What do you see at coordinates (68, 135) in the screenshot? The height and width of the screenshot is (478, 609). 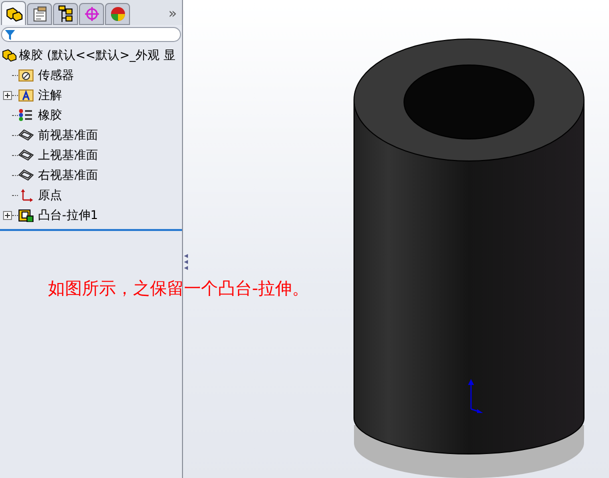 I see `tree-item-label: 前视基准面` at bounding box center [68, 135].